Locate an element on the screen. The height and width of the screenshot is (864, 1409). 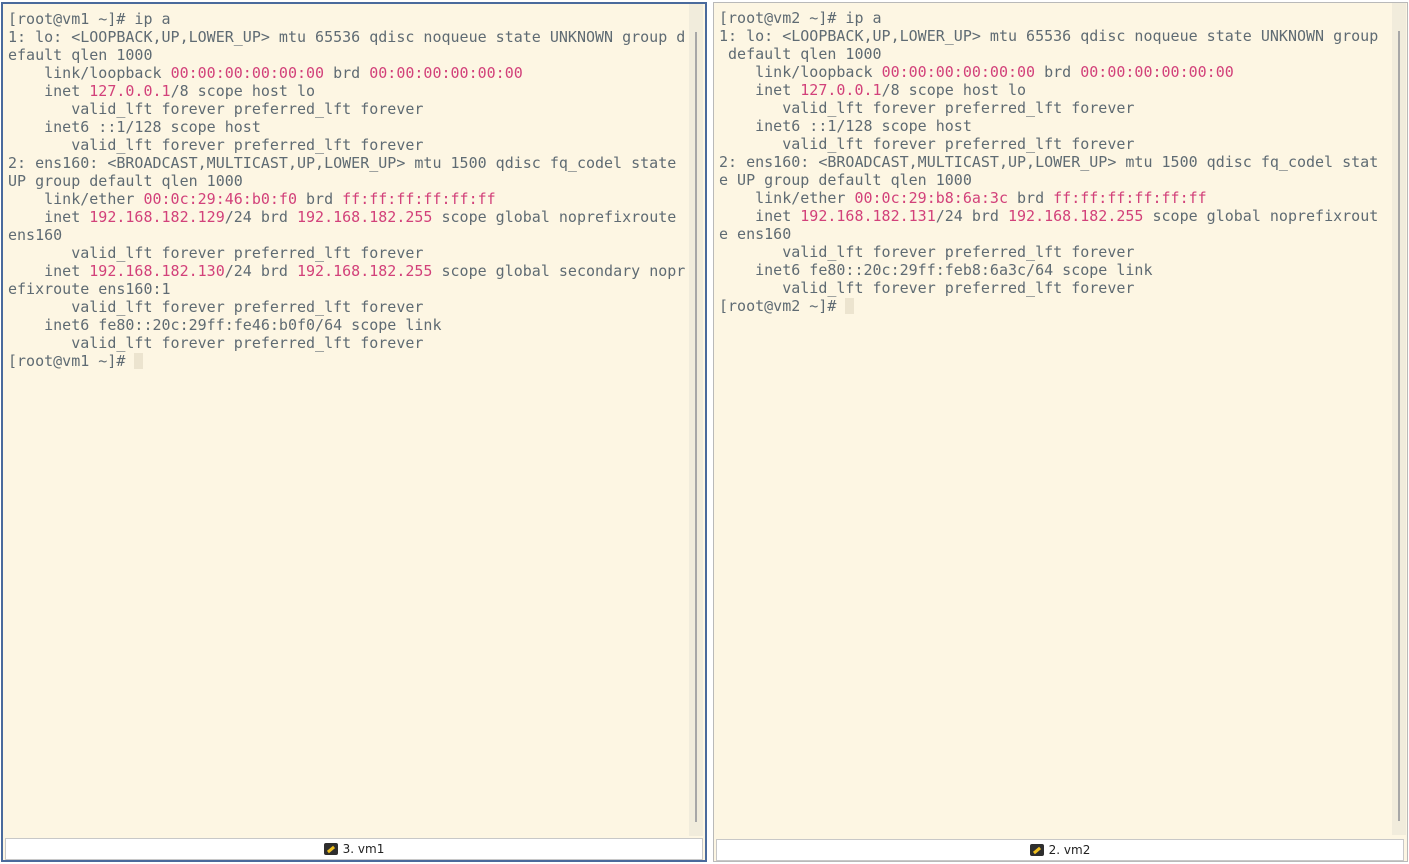
terminal-text: scope global noprefixrout is located at coordinates (1261, 216).